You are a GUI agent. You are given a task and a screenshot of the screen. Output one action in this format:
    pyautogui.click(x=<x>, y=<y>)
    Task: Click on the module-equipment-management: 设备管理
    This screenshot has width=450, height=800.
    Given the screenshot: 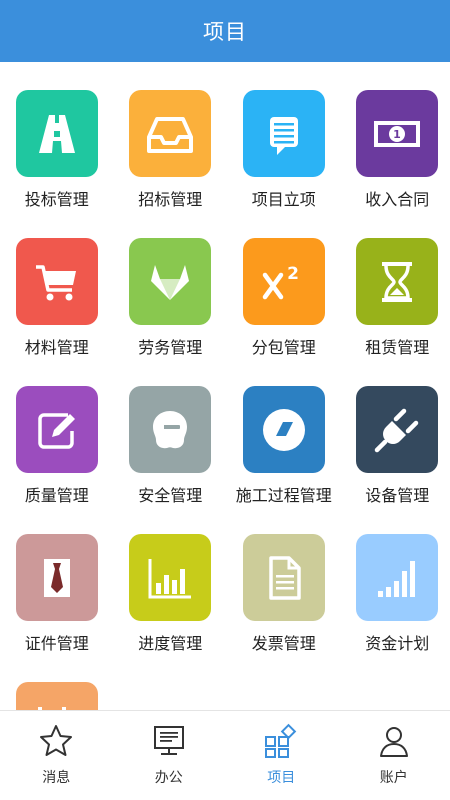 What is the action you would take?
    pyautogui.click(x=395, y=432)
    